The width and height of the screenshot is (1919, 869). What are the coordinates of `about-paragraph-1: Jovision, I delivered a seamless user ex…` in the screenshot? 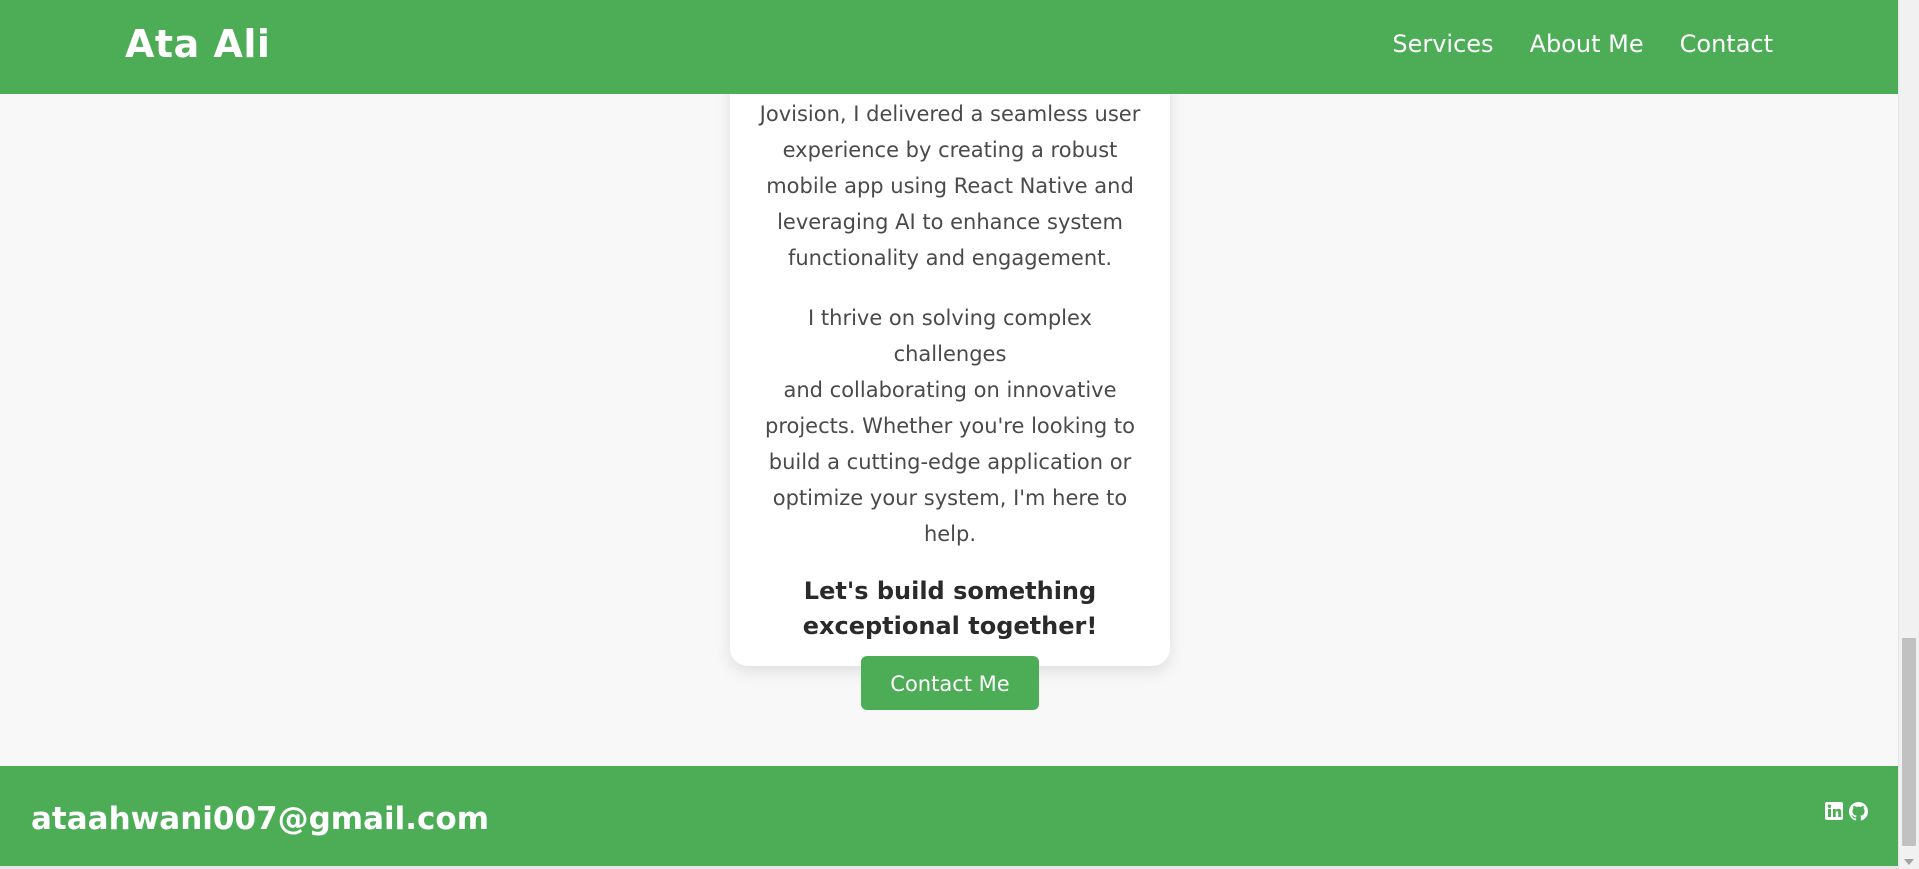 It's located at (950, 186).